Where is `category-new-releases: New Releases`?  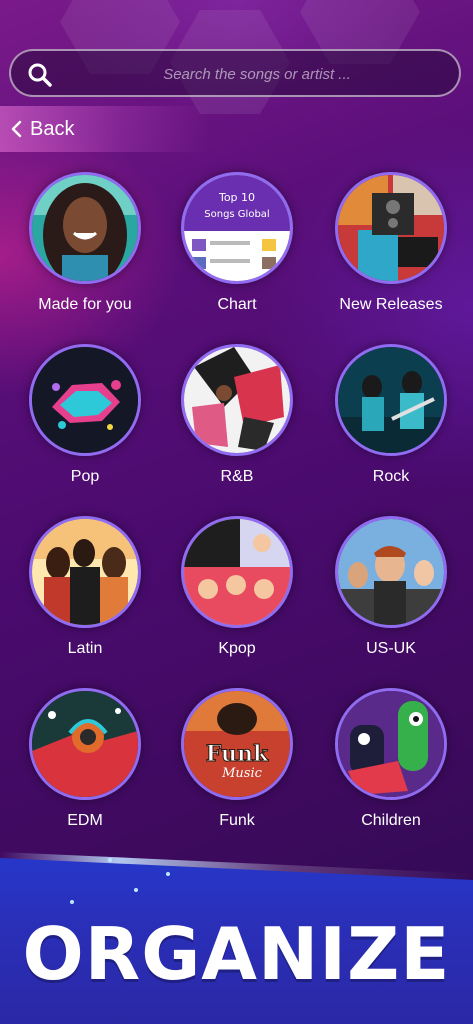 category-new-releases: New Releases is located at coordinates (391, 252).